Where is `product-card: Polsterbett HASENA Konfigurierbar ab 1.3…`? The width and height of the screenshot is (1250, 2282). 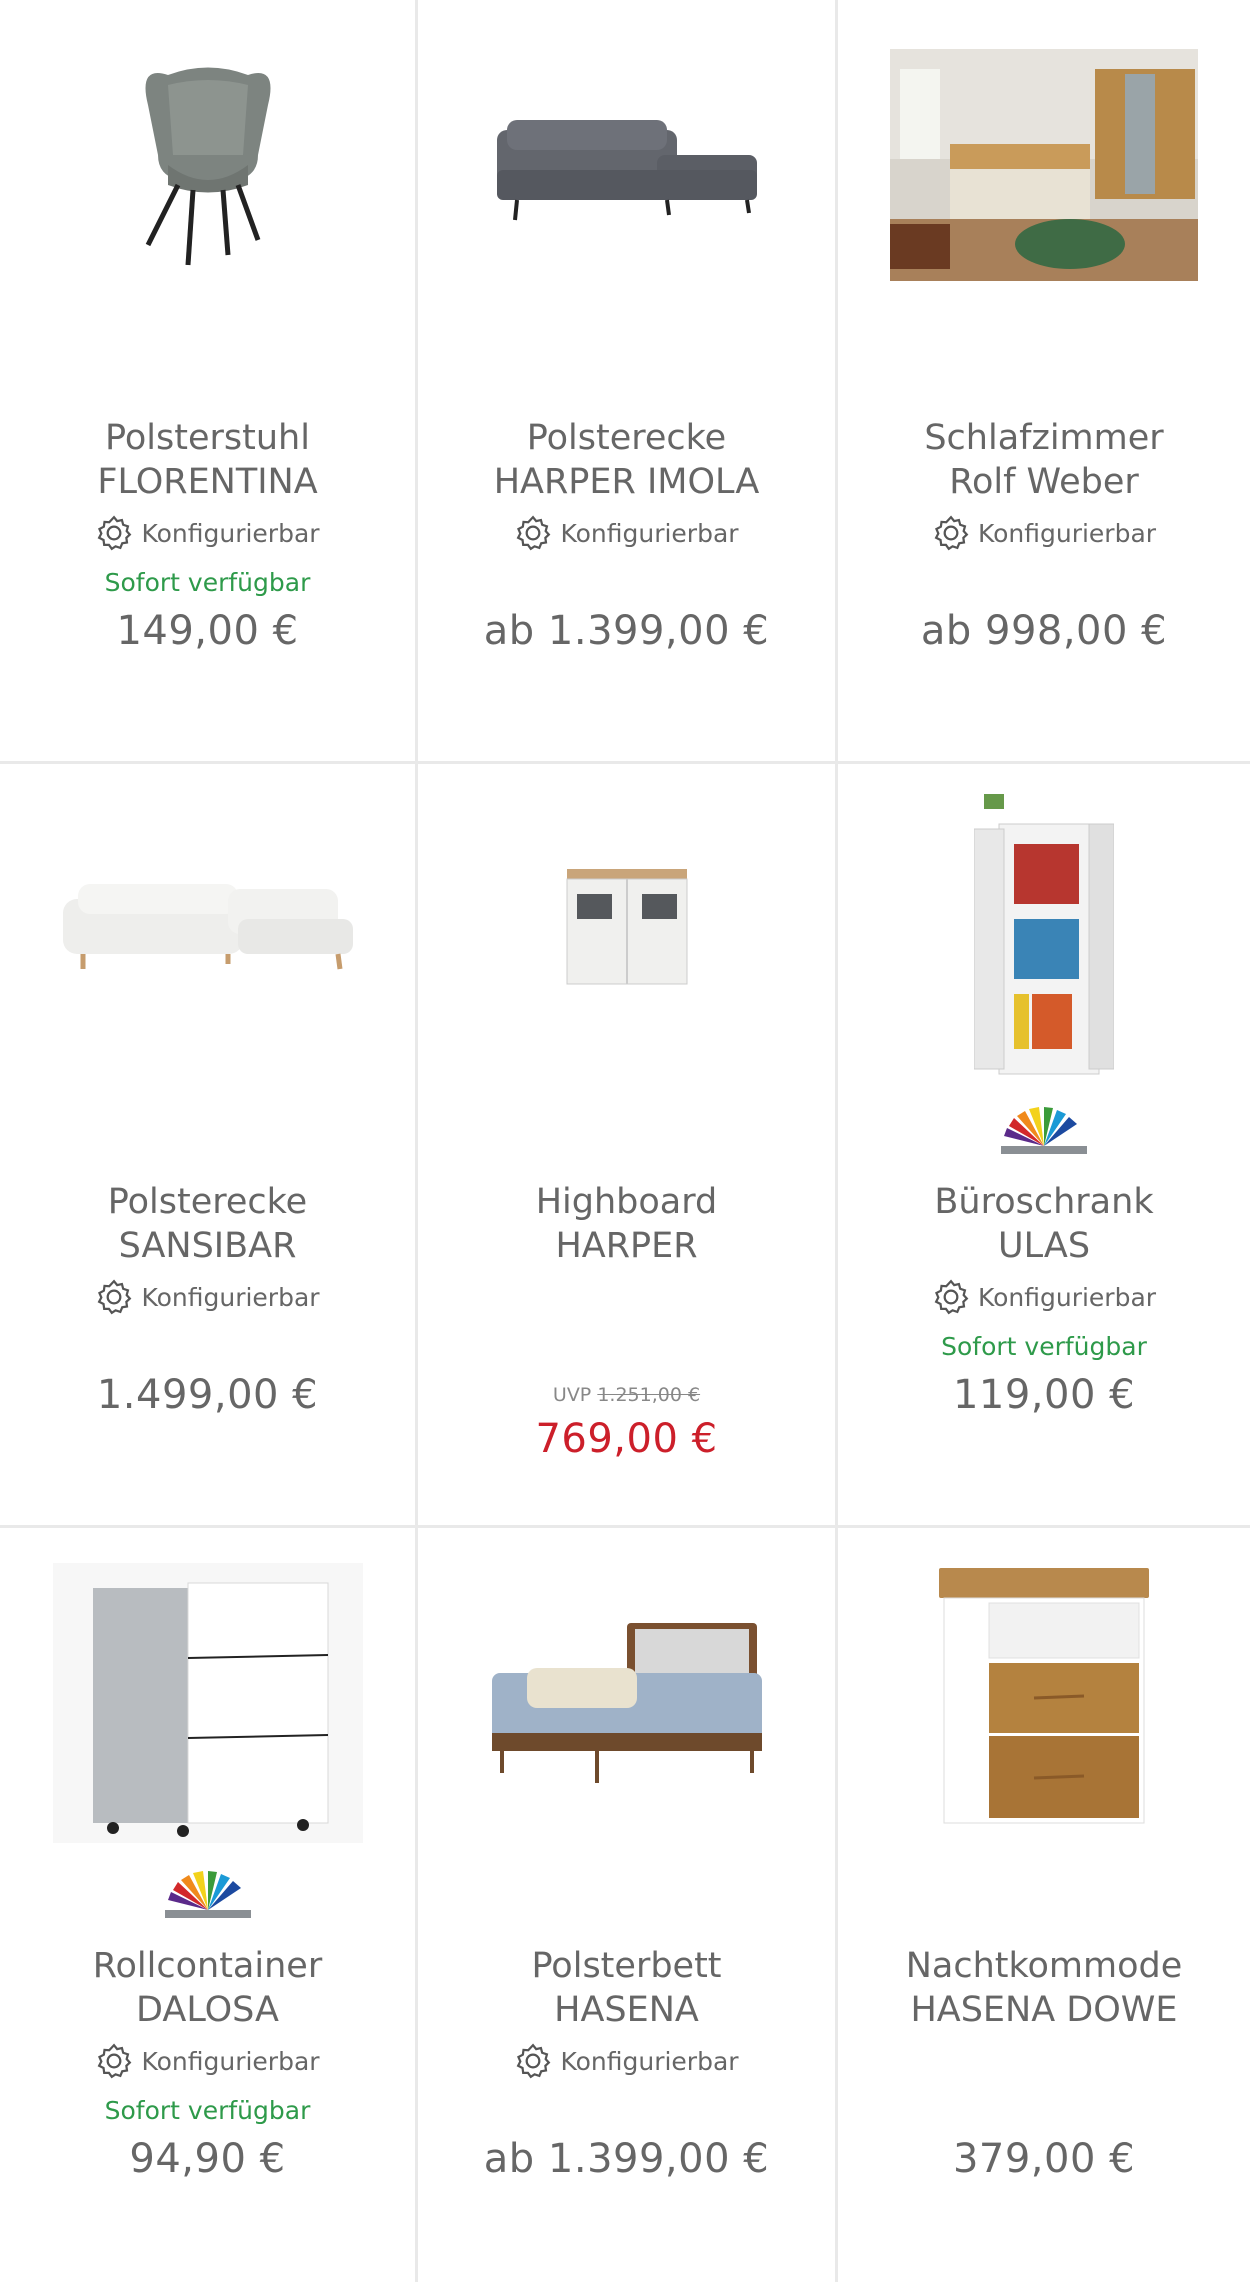 product-card: Polsterbett HASENA Konfigurierbar ab 1.3… is located at coordinates (628, 1905).